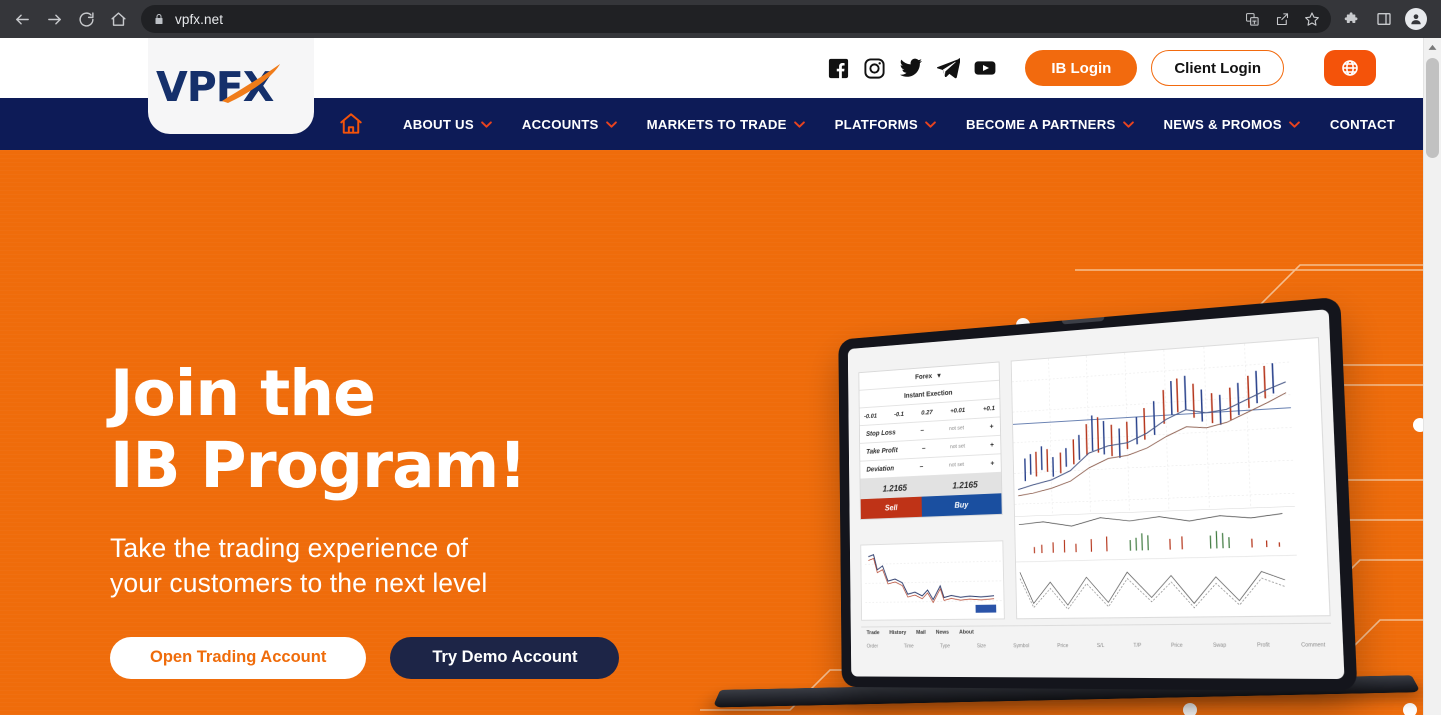 This screenshot has width=1441, height=715. What do you see at coordinates (942, 633) in the screenshot?
I see `terminal-tab-news: News` at bounding box center [942, 633].